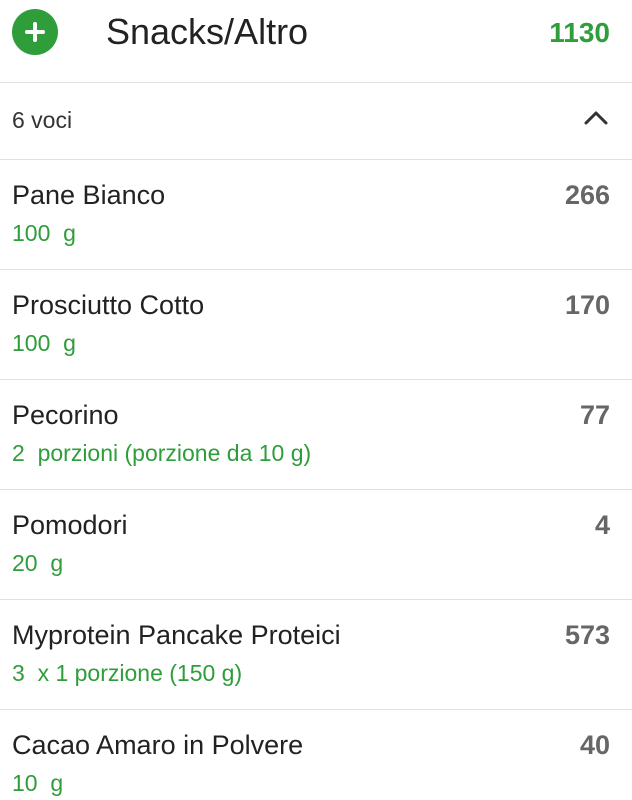 The image size is (632, 800). Describe the element at coordinates (108, 305) in the screenshot. I see `food-name: Prosciutto Cotto` at that location.